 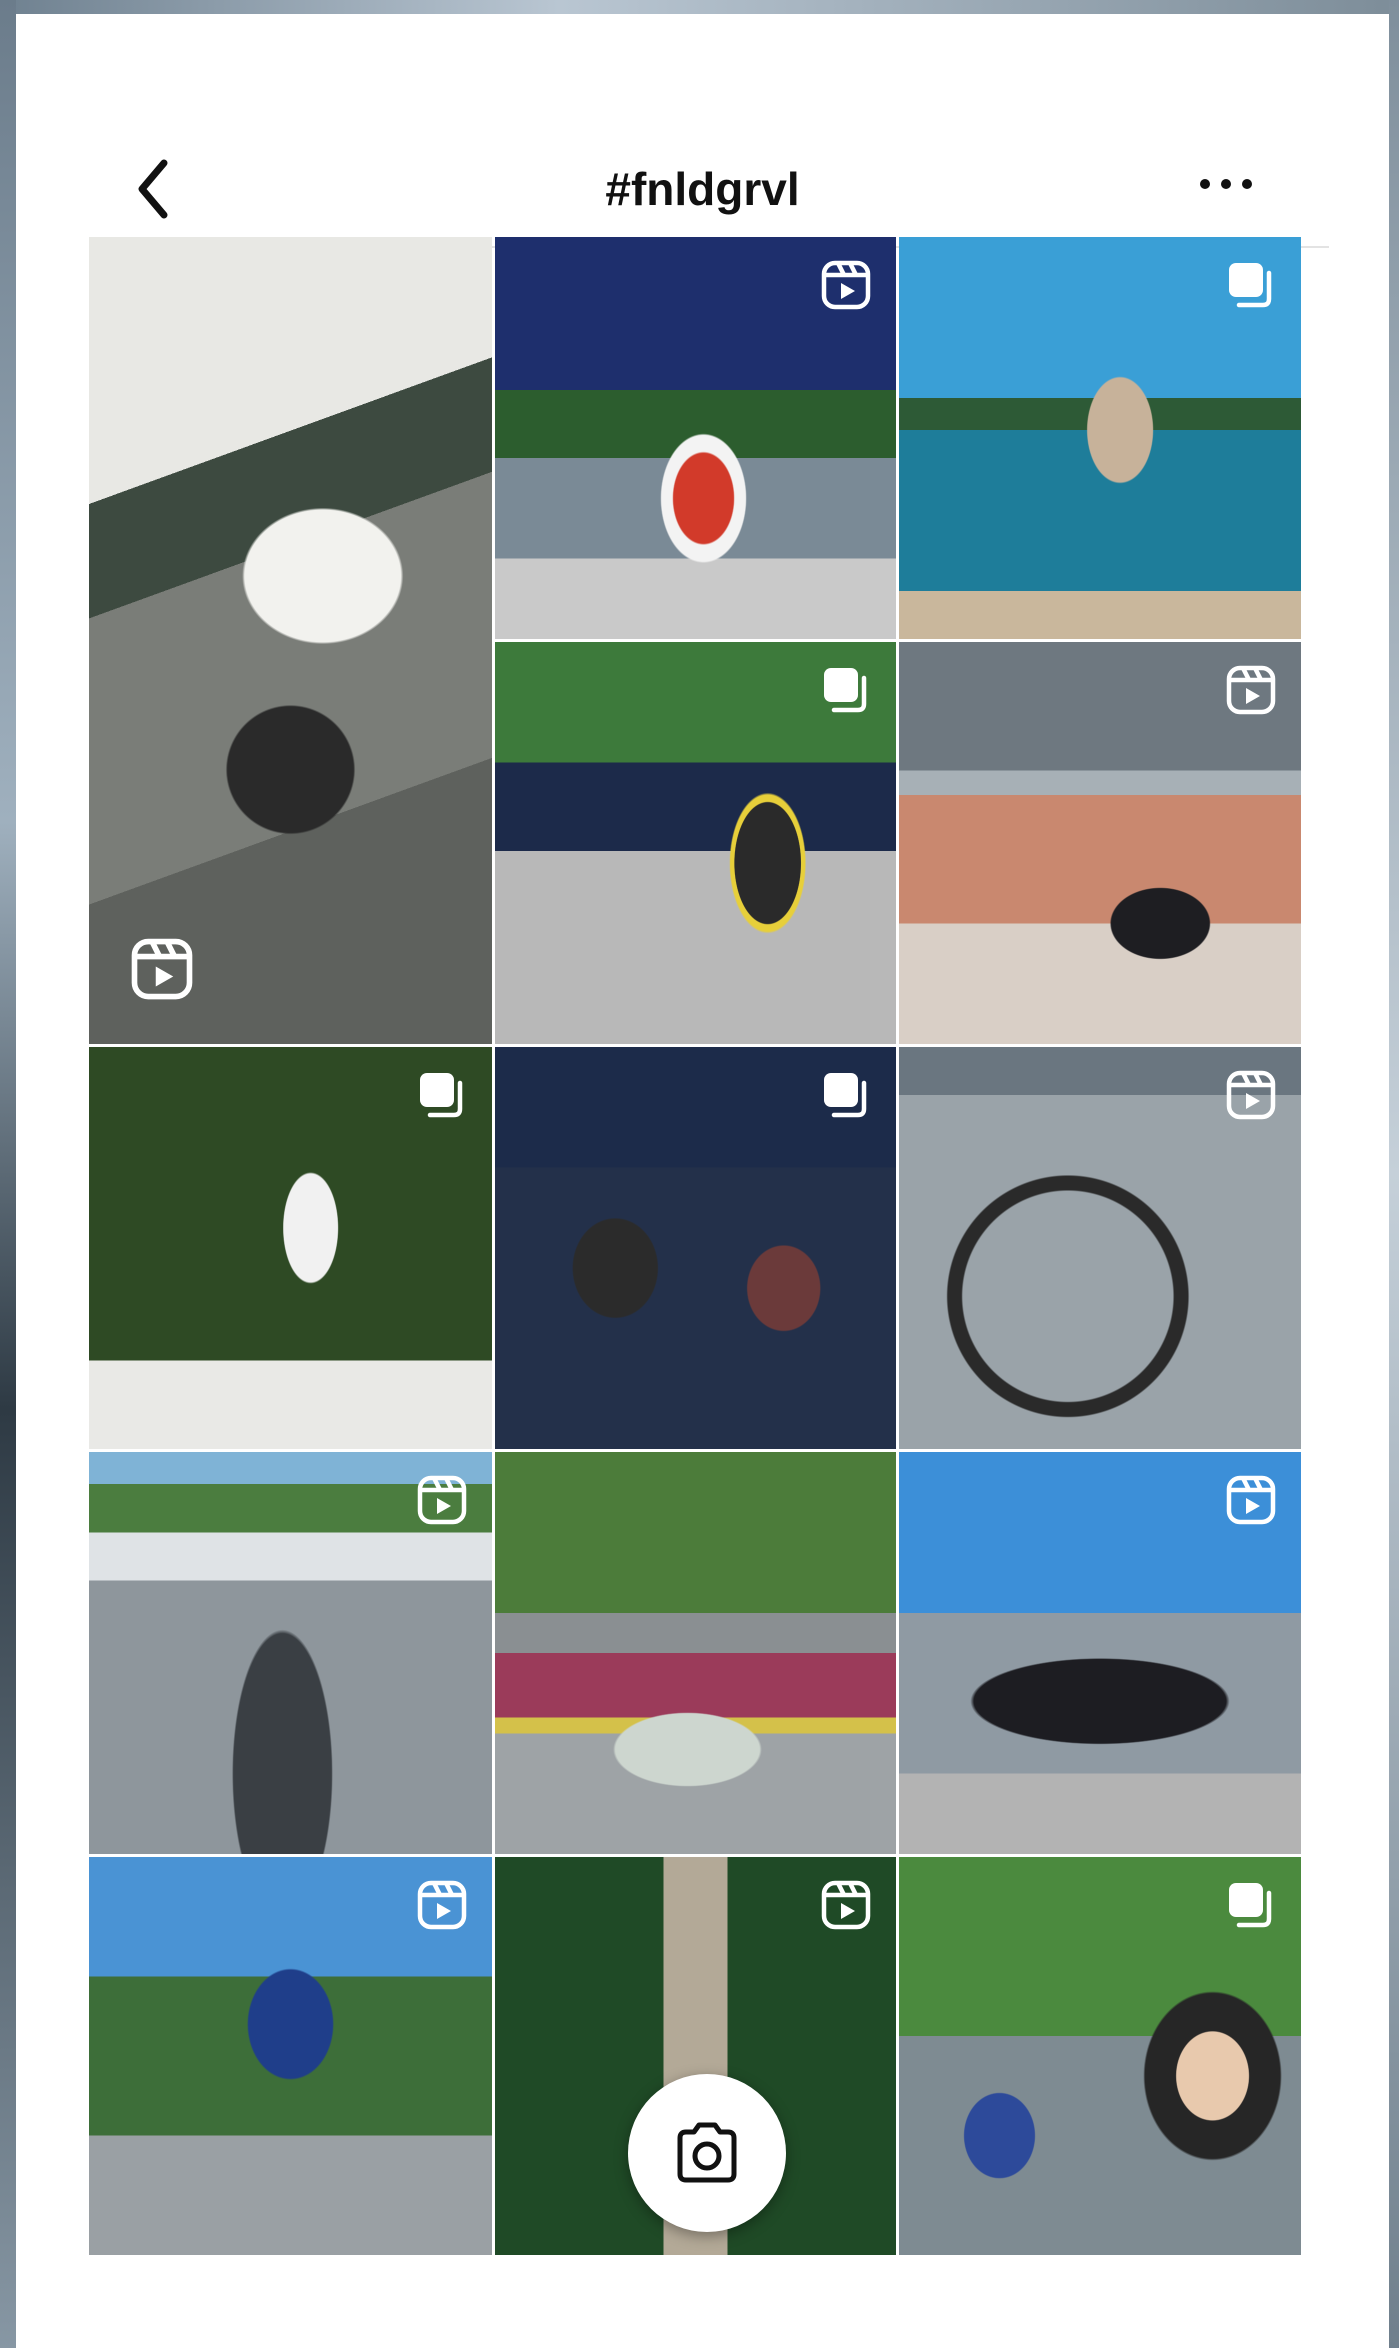 What do you see at coordinates (8, 1174) in the screenshot?
I see `backdrop-left` at bounding box center [8, 1174].